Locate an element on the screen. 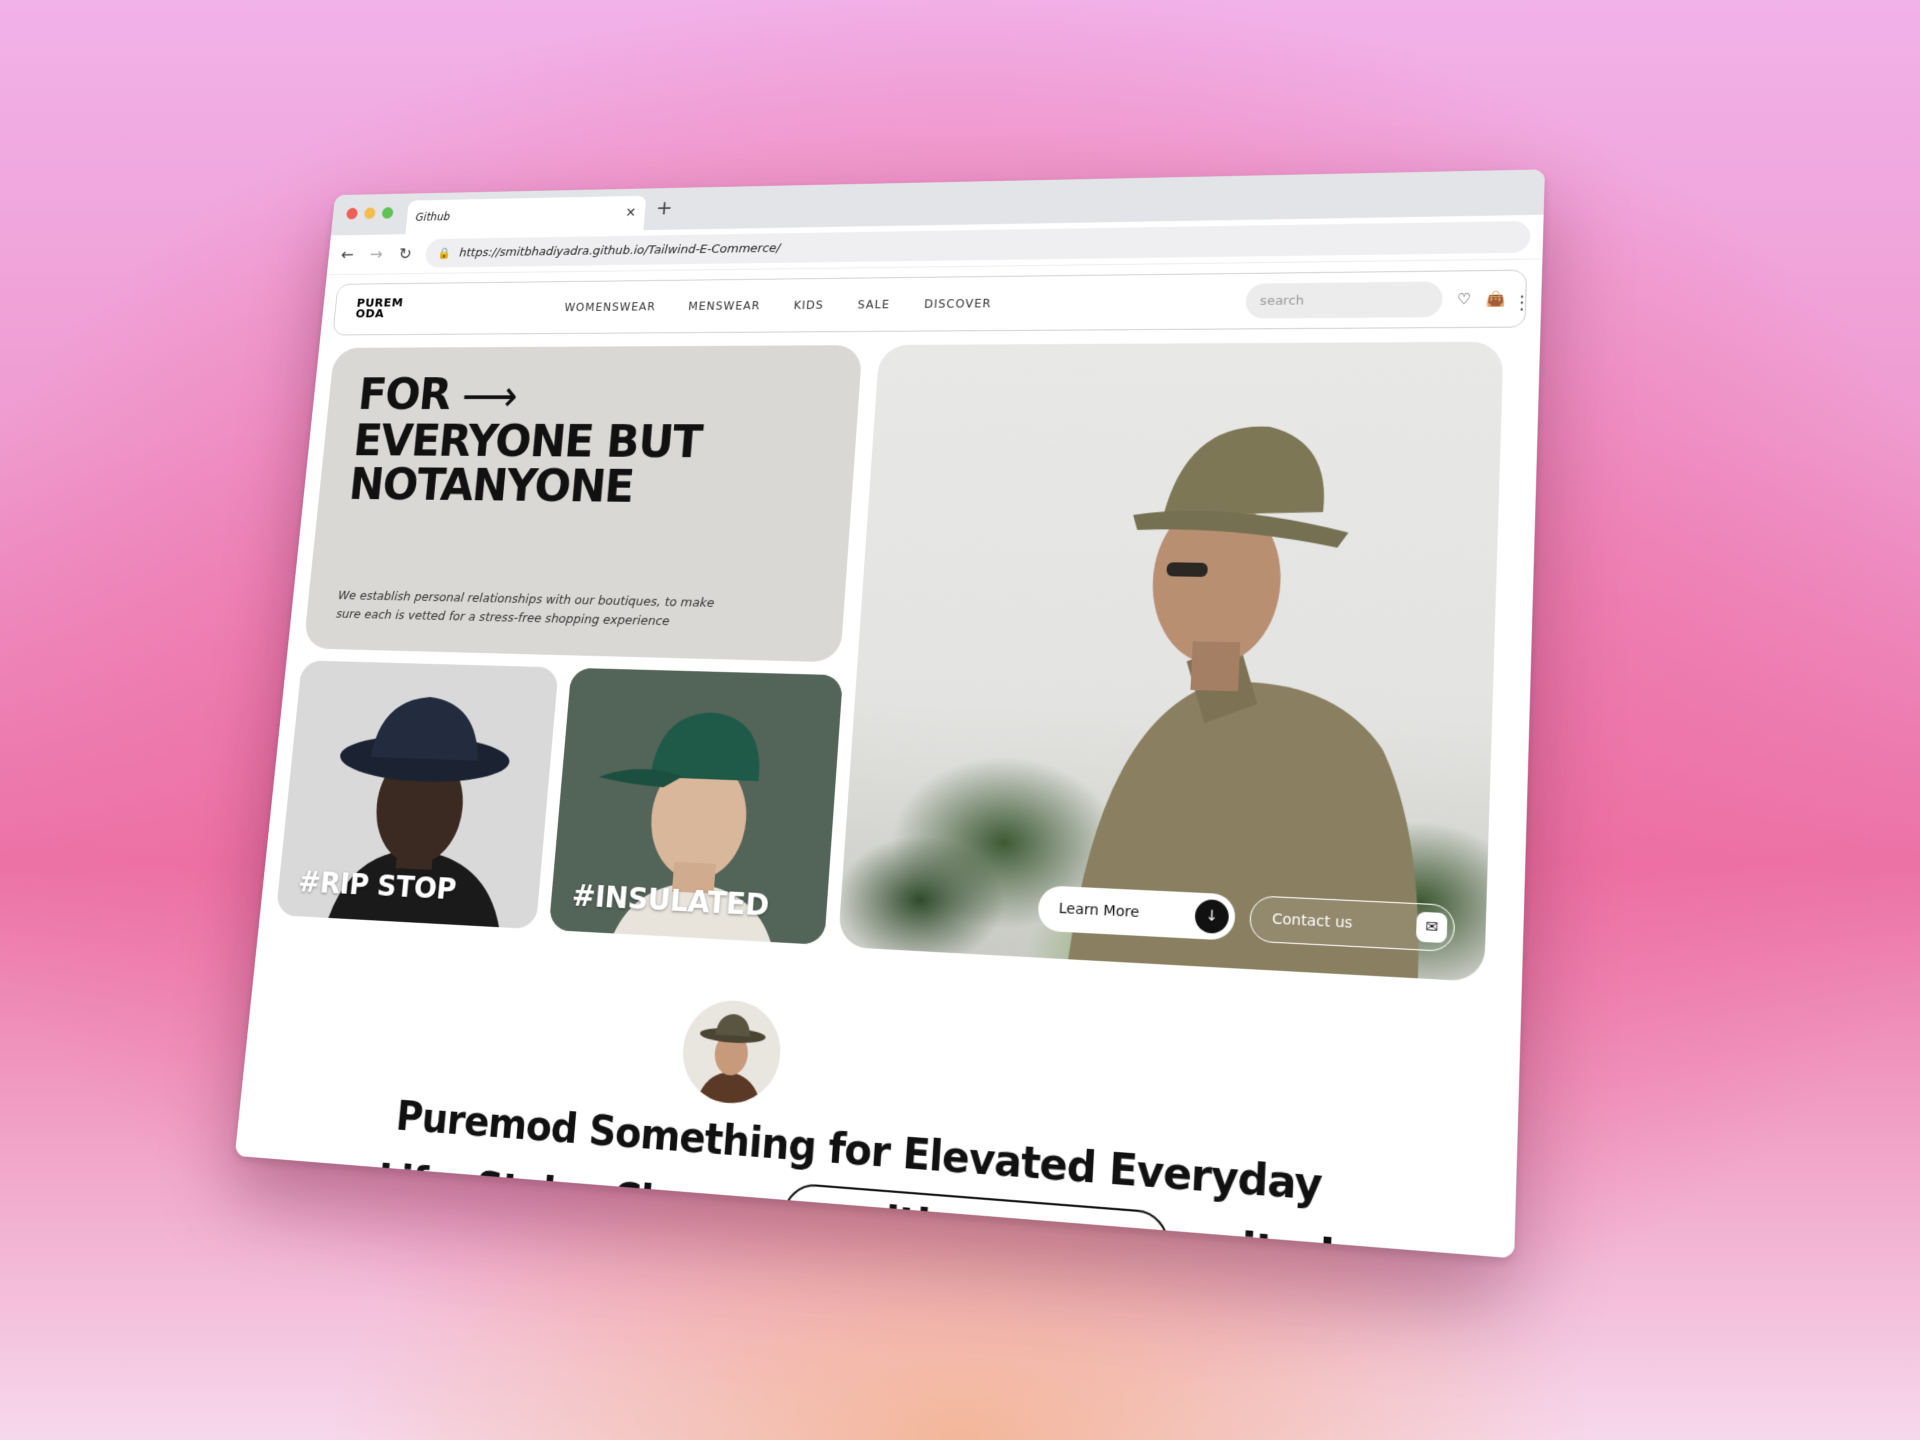 The height and width of the screenshot is (1440, 1920). logo-line-2: ODA is located at coordinates (369, 314).